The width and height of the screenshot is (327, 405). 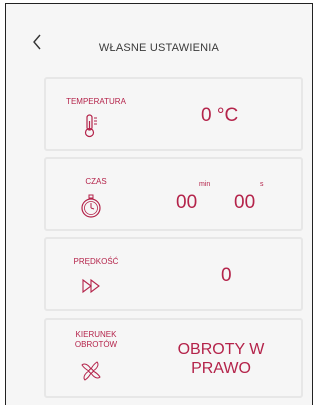 I want to click on direction-label: KIERUNEK OBROTÓW, so click(x=96, y=340).